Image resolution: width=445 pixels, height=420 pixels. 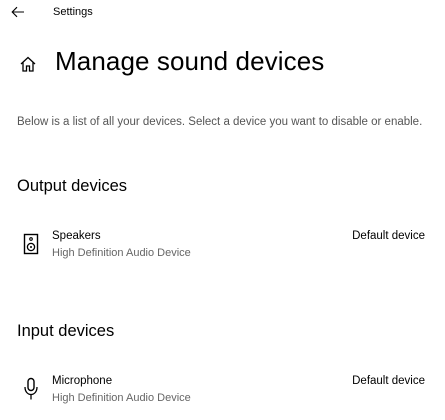 What do you see at coordinates (31, 244) in the screenshot?
I see `speaker-icon` at bounding box center [31, 244].